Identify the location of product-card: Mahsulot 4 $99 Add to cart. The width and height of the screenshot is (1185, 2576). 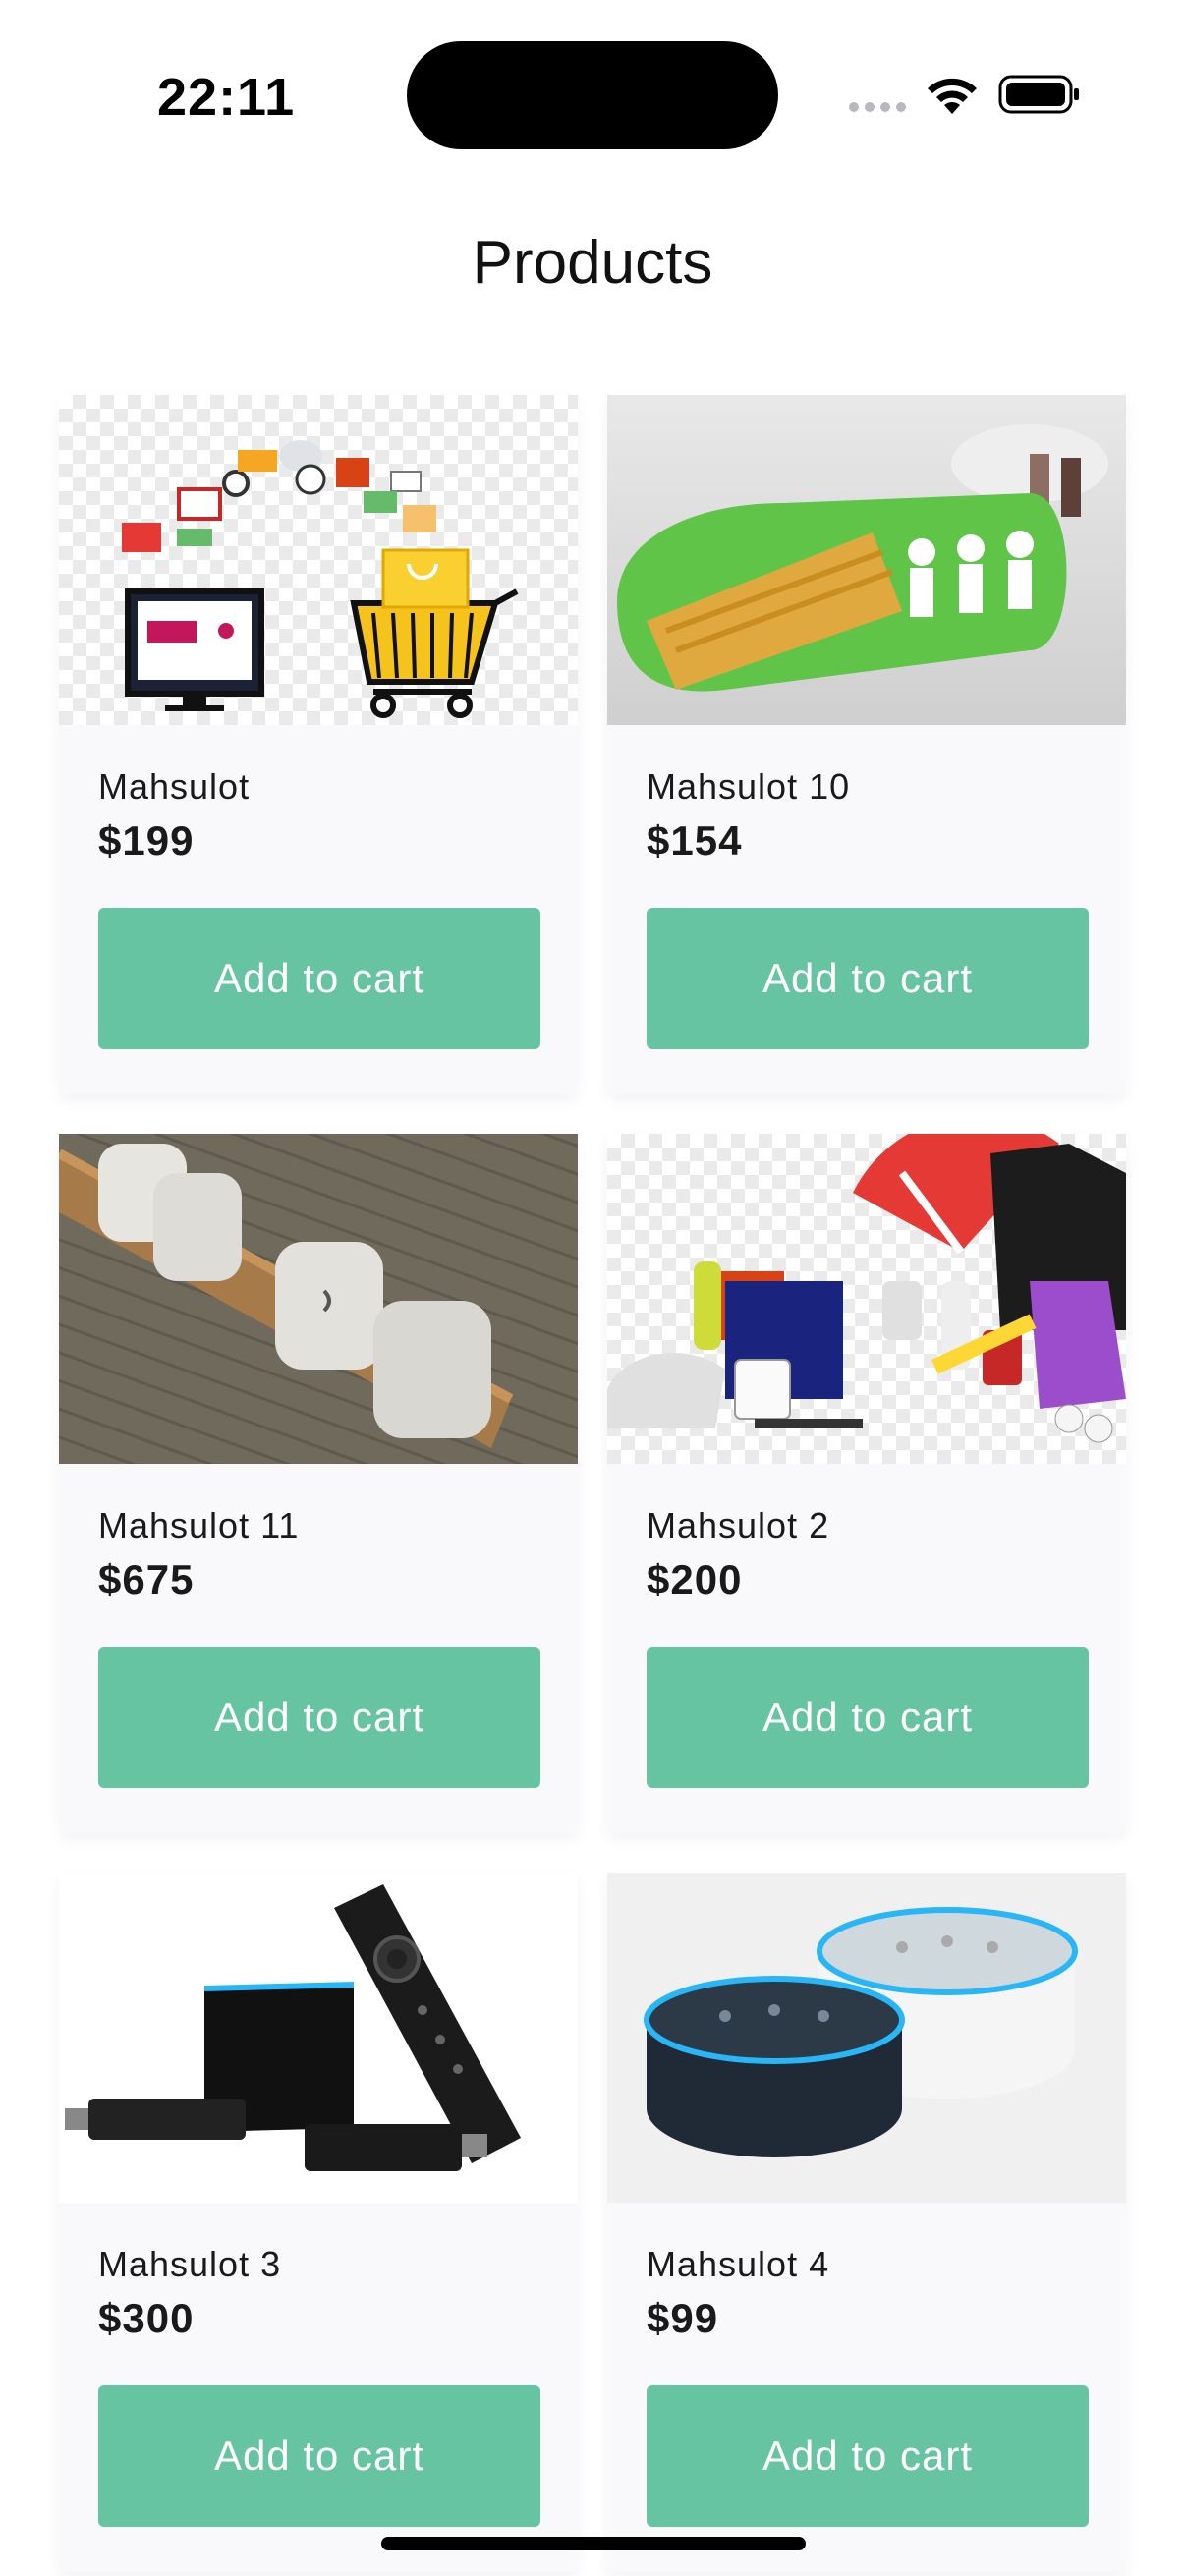
(867, 2222).